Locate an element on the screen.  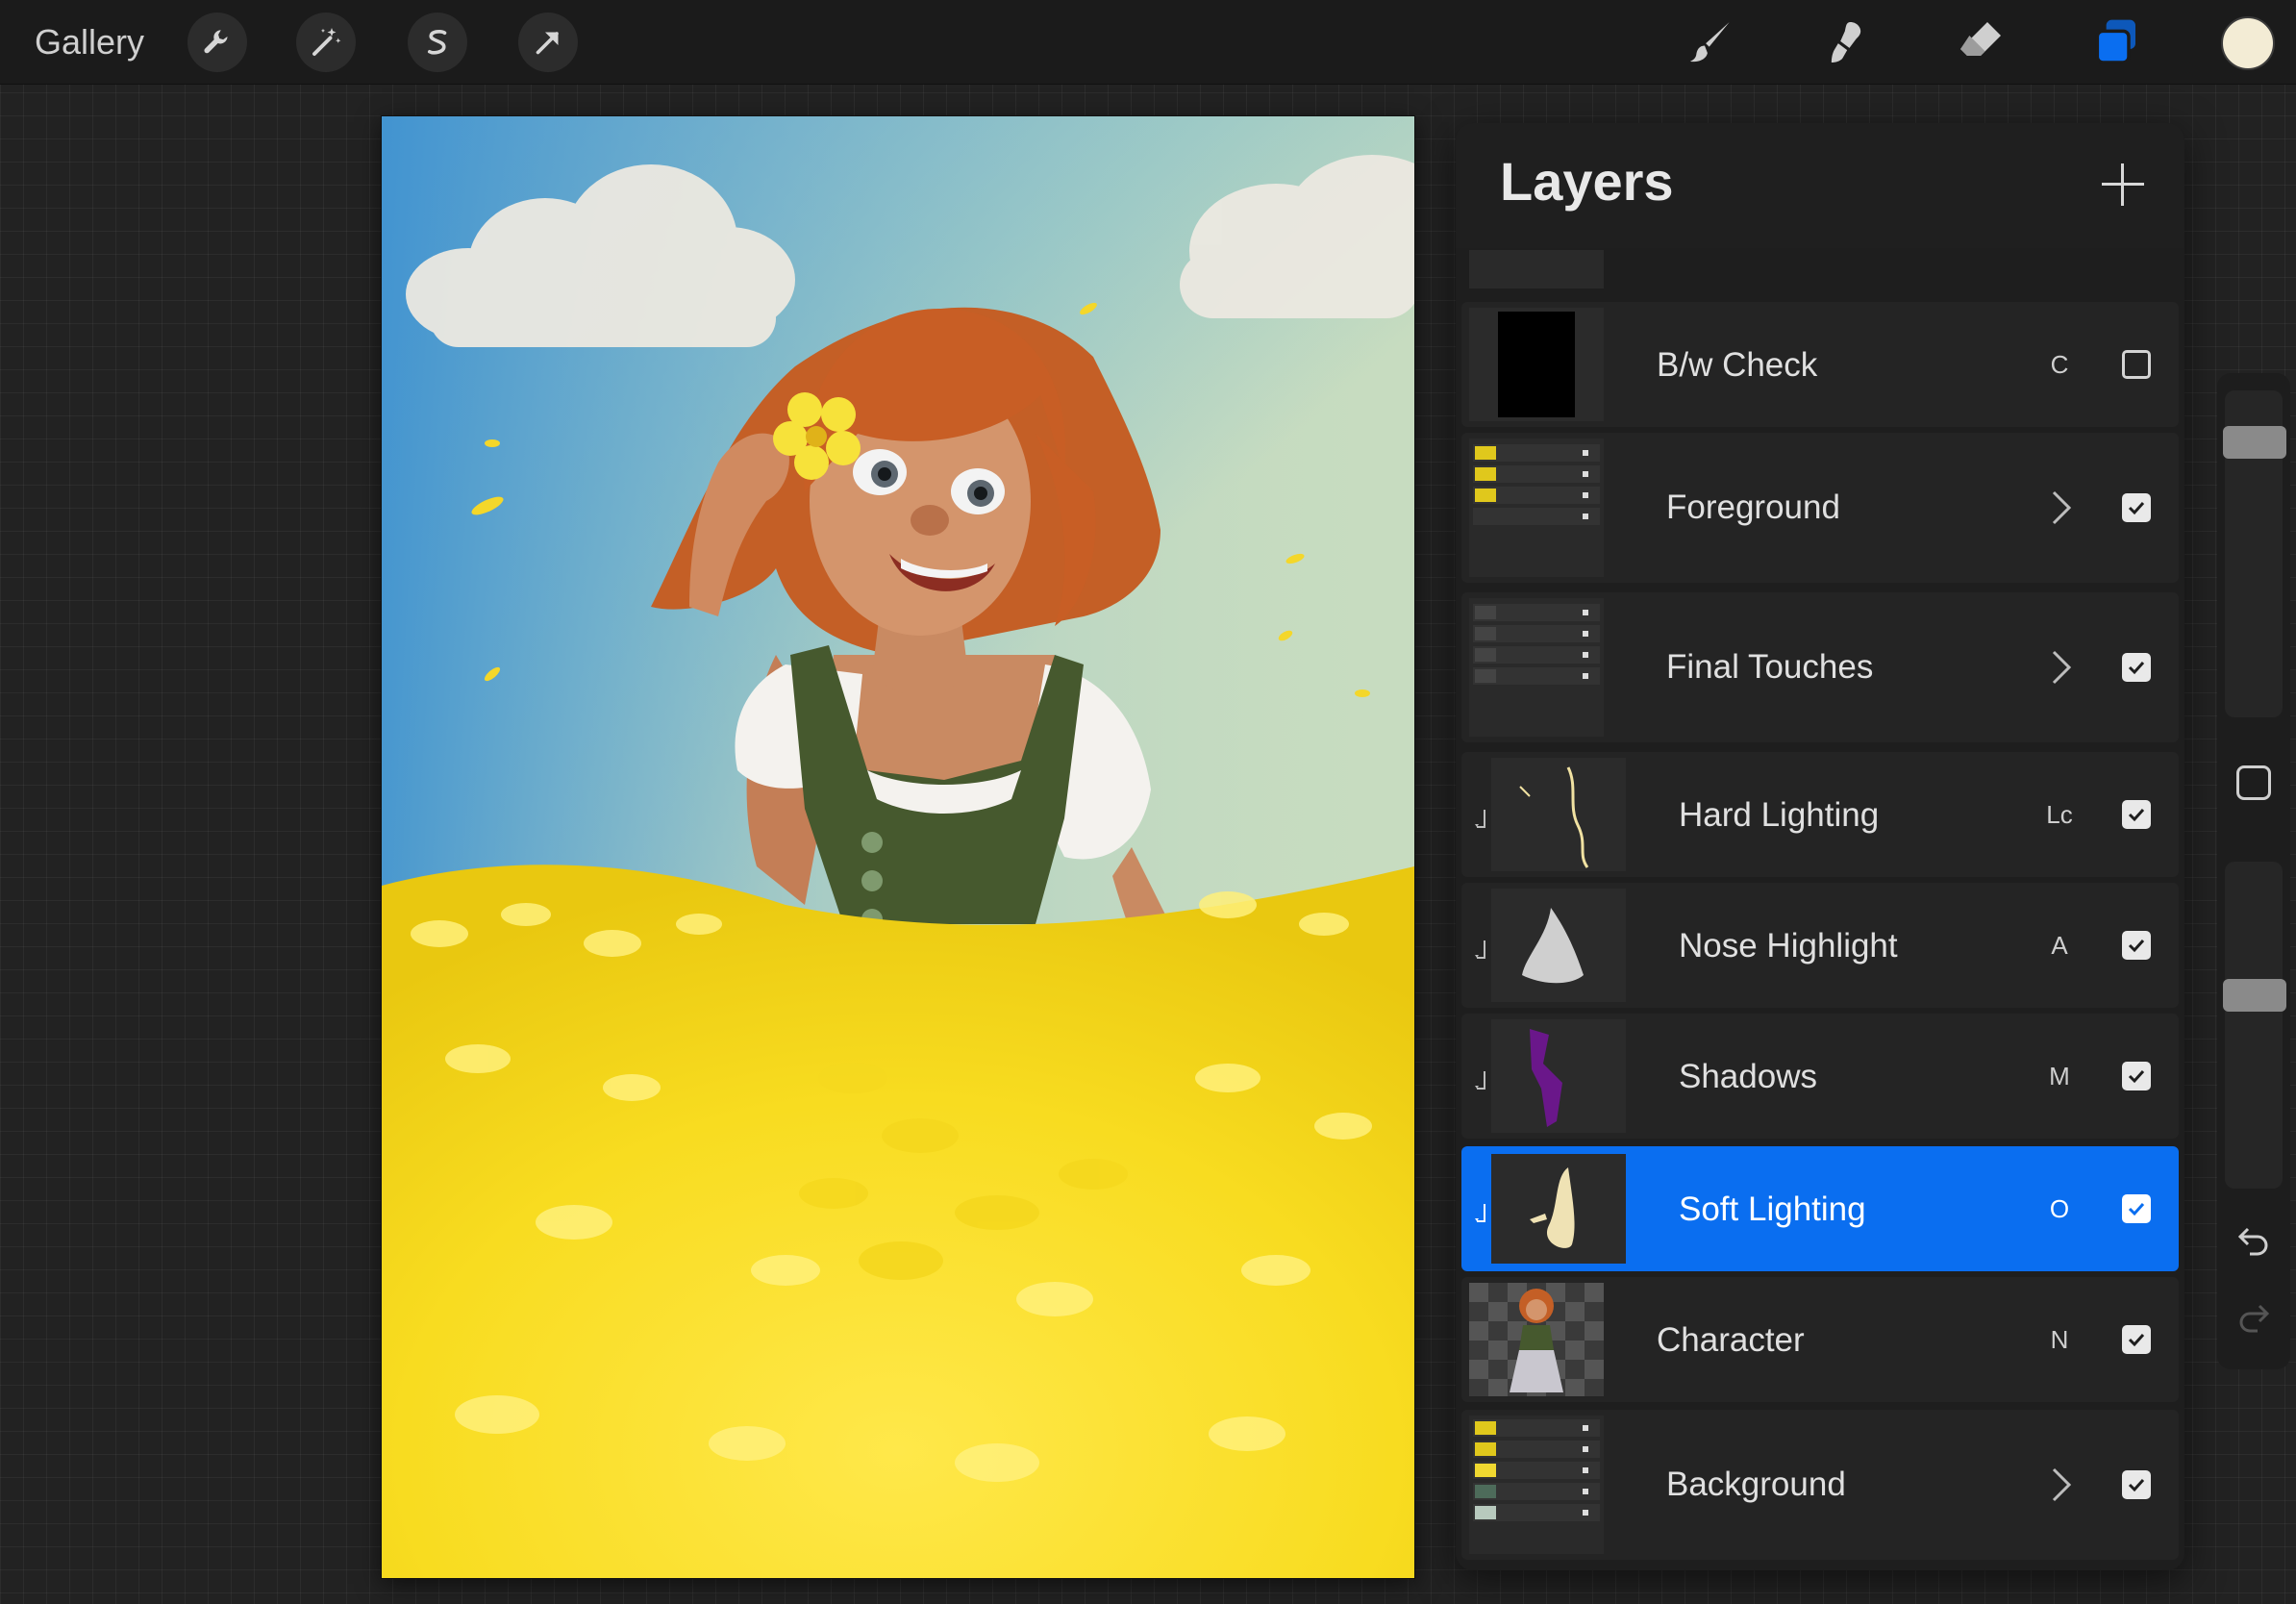
layers-tool-button is located at coordinates (2115, 42).